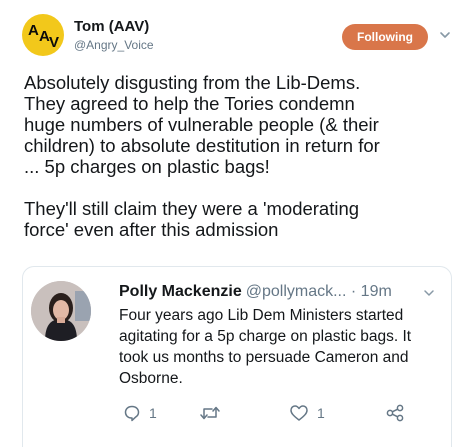  I want to click on quoted-tweet-actions: 1 1, so click(269, 414).